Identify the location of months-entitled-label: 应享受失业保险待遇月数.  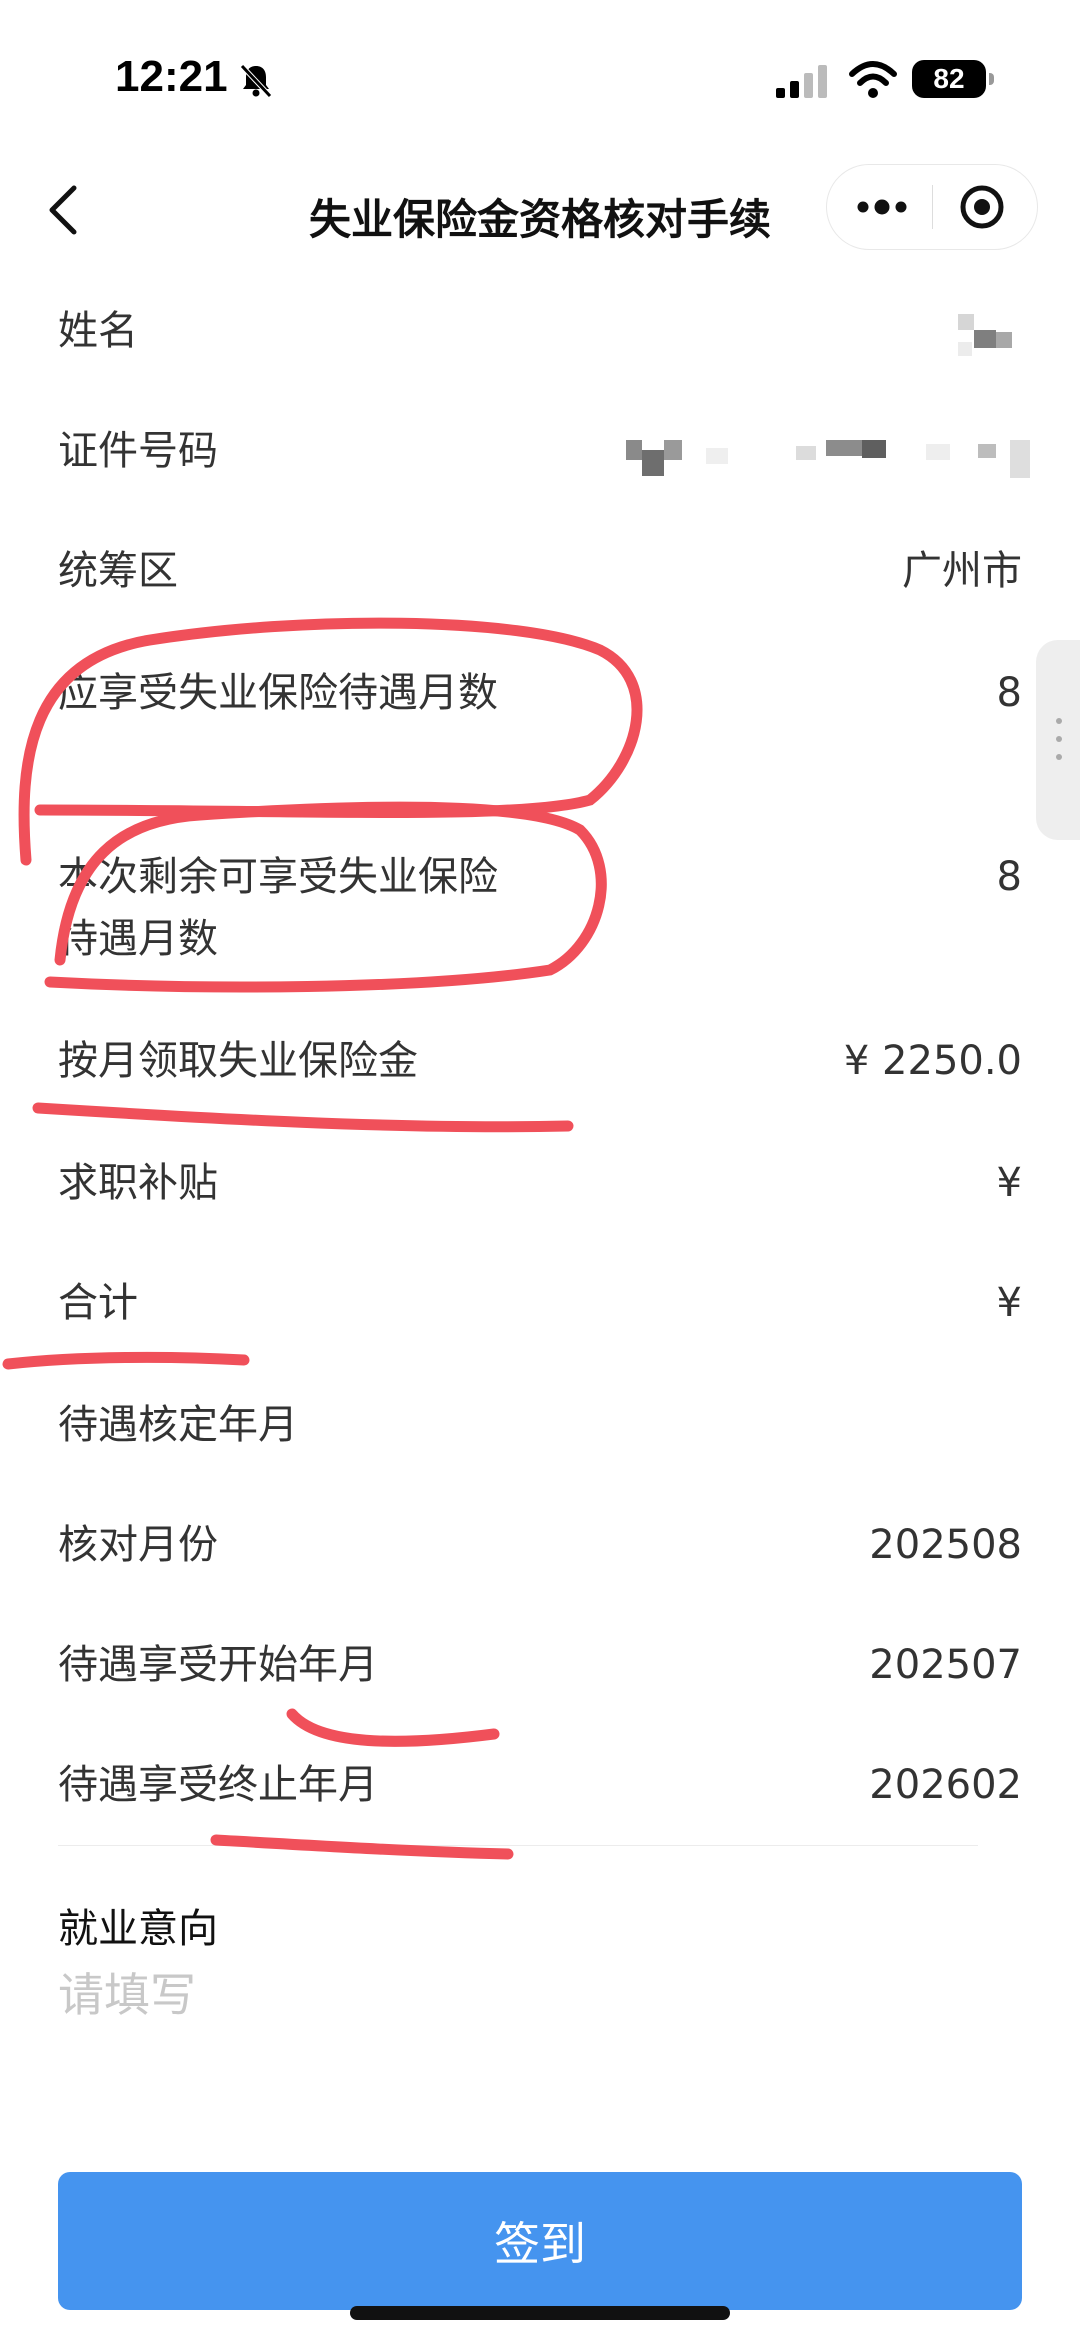
(278, 693).